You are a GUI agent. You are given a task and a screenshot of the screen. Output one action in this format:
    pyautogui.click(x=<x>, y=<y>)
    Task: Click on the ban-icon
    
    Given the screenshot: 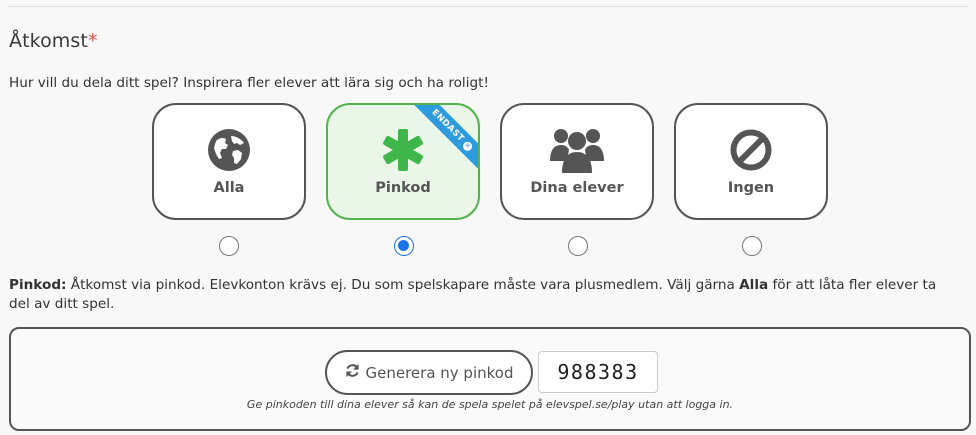 What is the action you would take?
    pyautogui.click(x=751, y=150)
    